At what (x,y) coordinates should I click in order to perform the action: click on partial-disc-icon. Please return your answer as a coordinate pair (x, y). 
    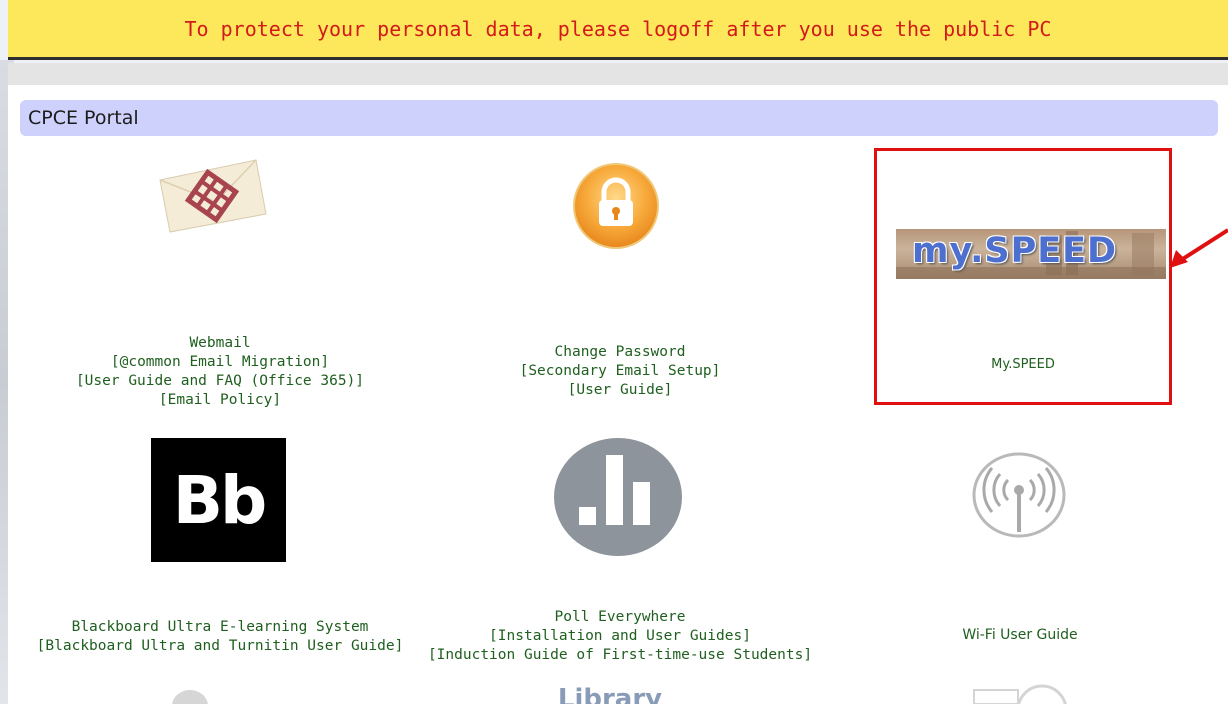
    Looking at the image, I should click on (1022, 694).